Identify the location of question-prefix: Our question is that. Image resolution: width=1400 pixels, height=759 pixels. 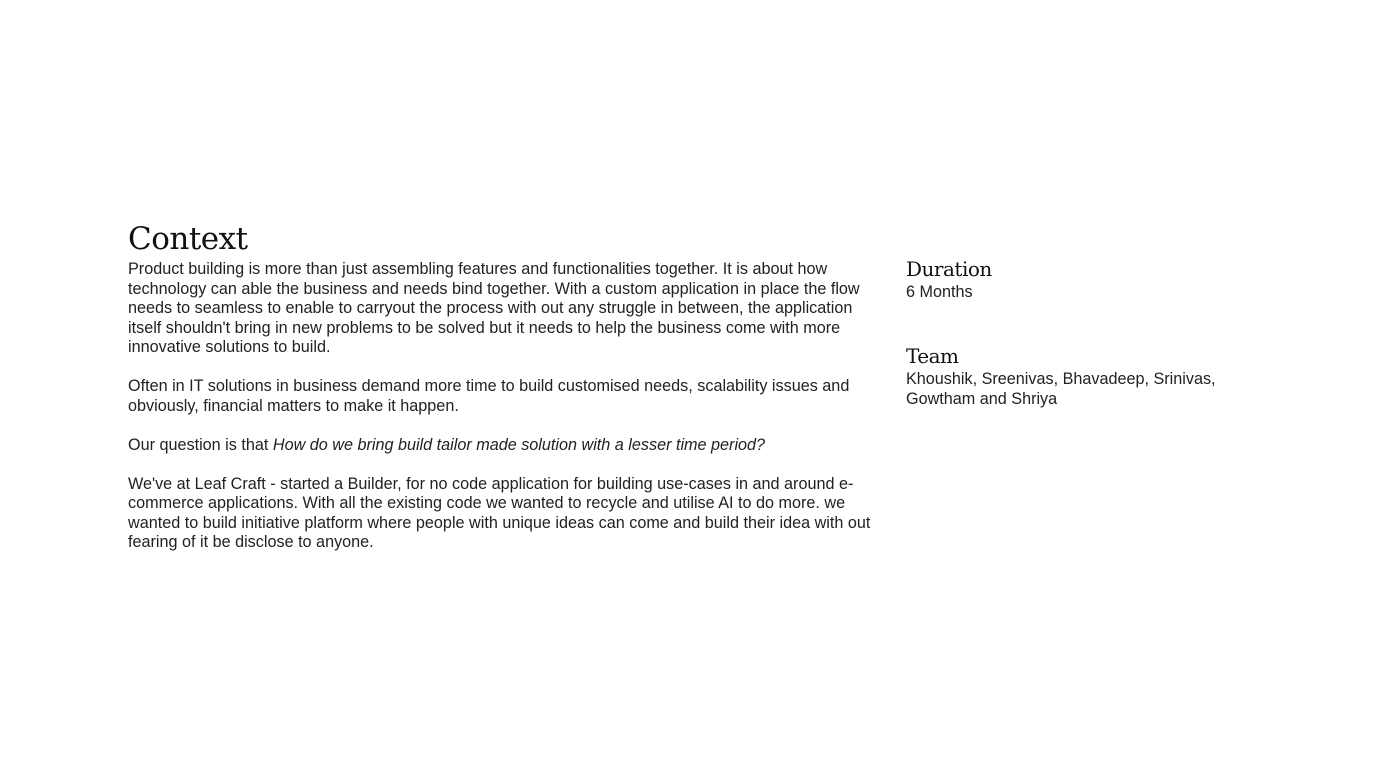
(200, 444).